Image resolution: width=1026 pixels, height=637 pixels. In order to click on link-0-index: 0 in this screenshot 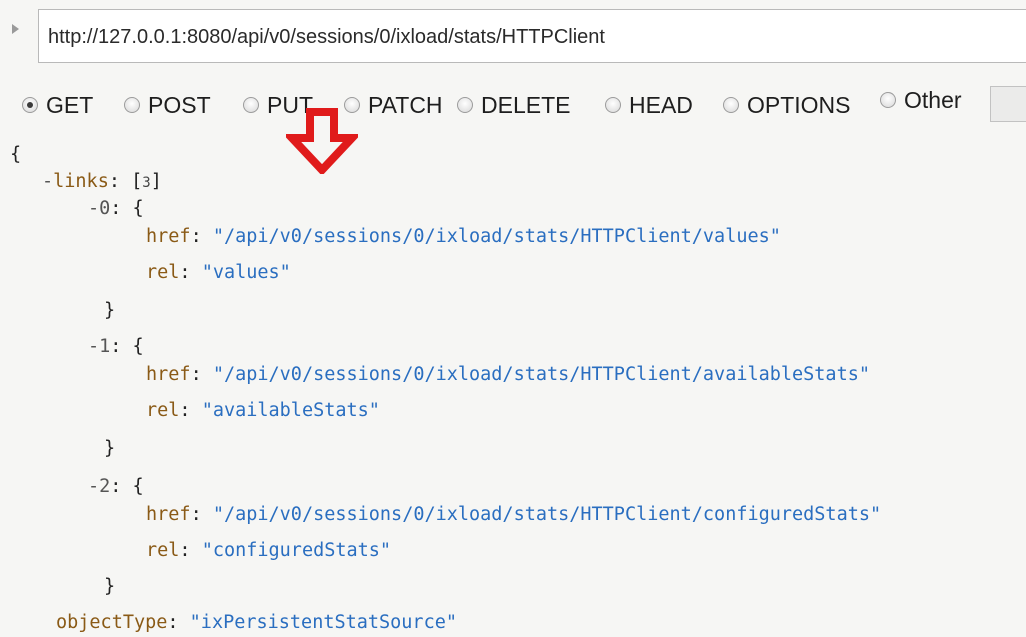, I will do `click(105, 208)`.